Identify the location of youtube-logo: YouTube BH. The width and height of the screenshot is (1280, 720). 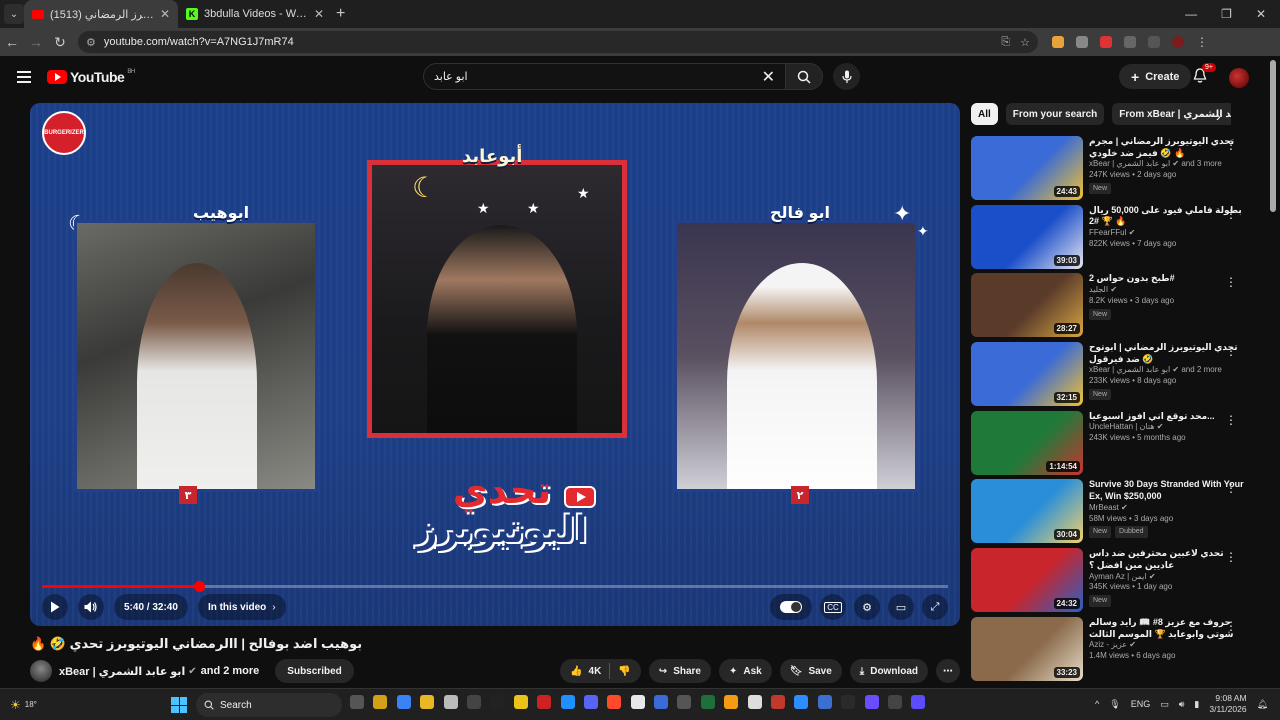
(91, 77).